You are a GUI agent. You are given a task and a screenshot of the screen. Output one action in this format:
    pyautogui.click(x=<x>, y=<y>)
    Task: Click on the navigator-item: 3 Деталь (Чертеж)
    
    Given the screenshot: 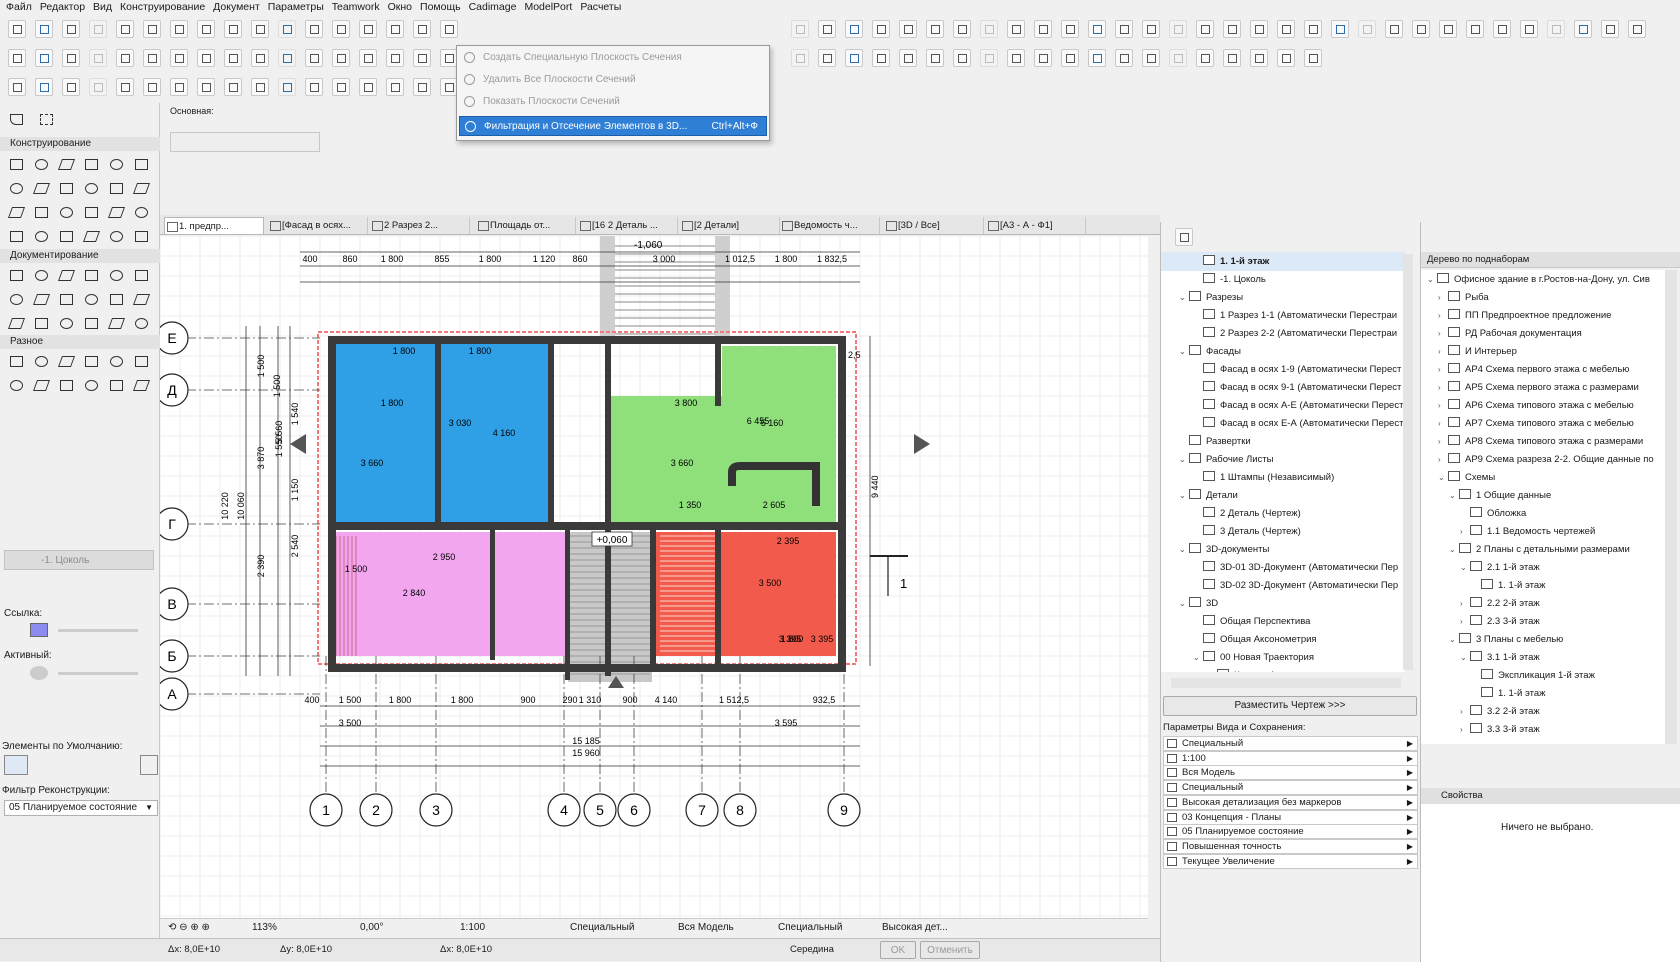 What is the action you would take?
    pyautogui.click(x=1283, y=531)
    